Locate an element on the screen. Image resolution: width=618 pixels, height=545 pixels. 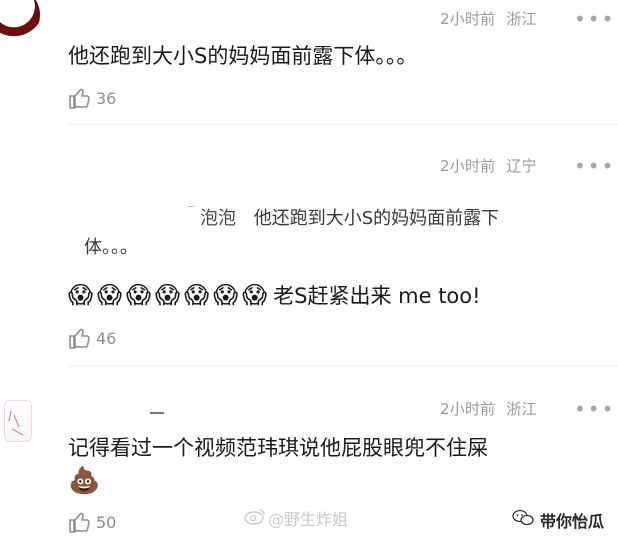
avatar-sketch-icon is located at coordinates (16, 423).